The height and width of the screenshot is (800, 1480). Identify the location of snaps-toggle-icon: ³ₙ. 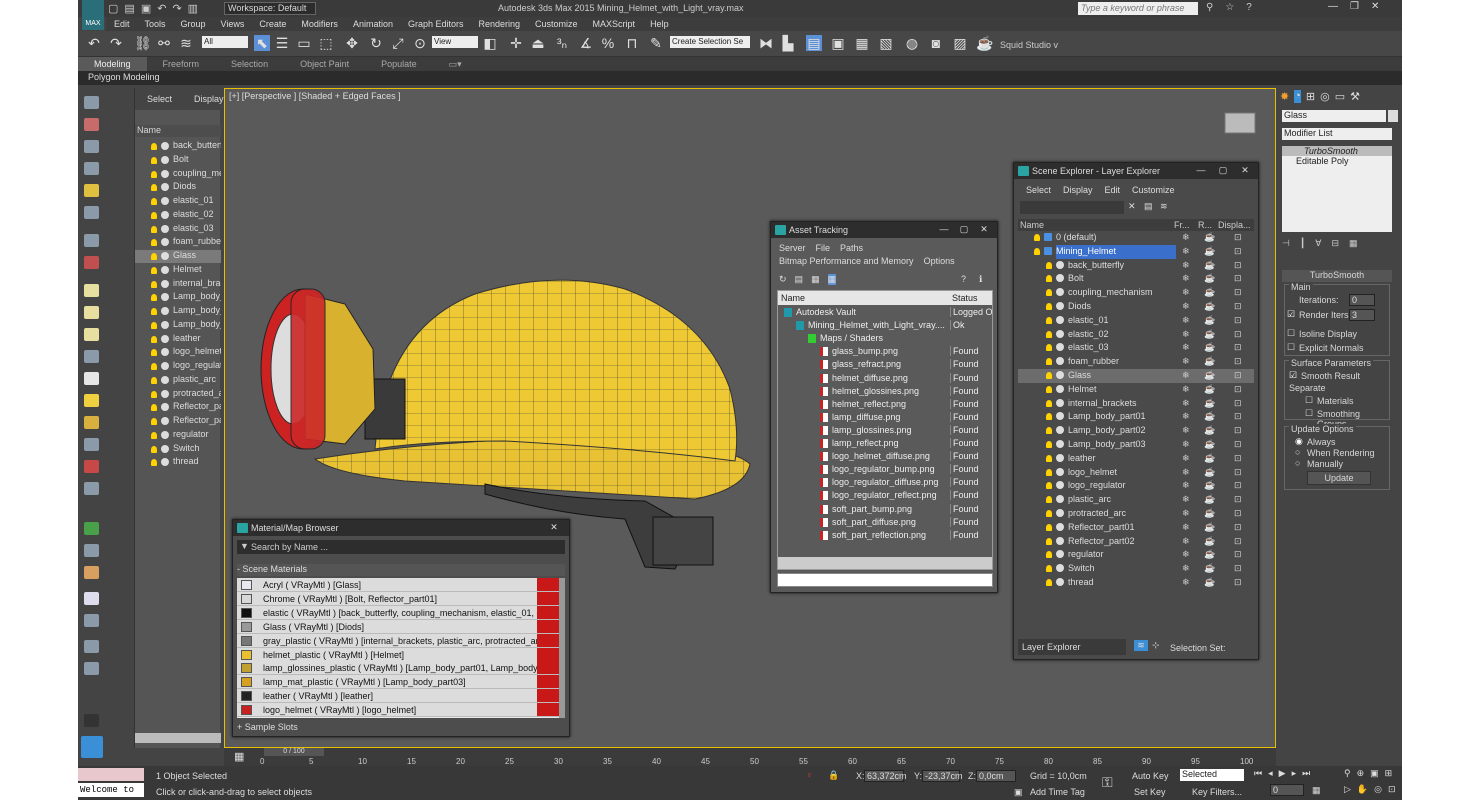
(562, 43).